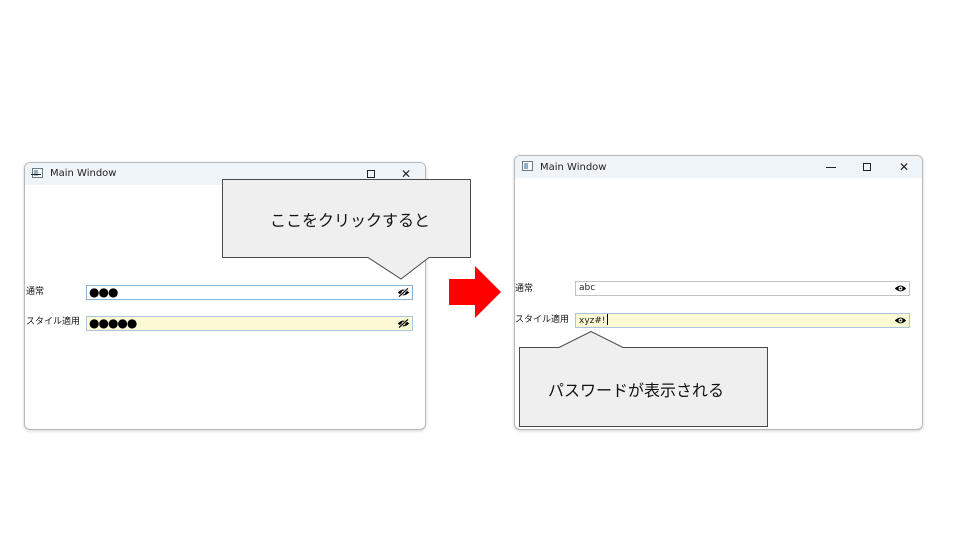 The image size is (960, 540). I want to click on styled-password-box: xyz#!, so click(742, 320).